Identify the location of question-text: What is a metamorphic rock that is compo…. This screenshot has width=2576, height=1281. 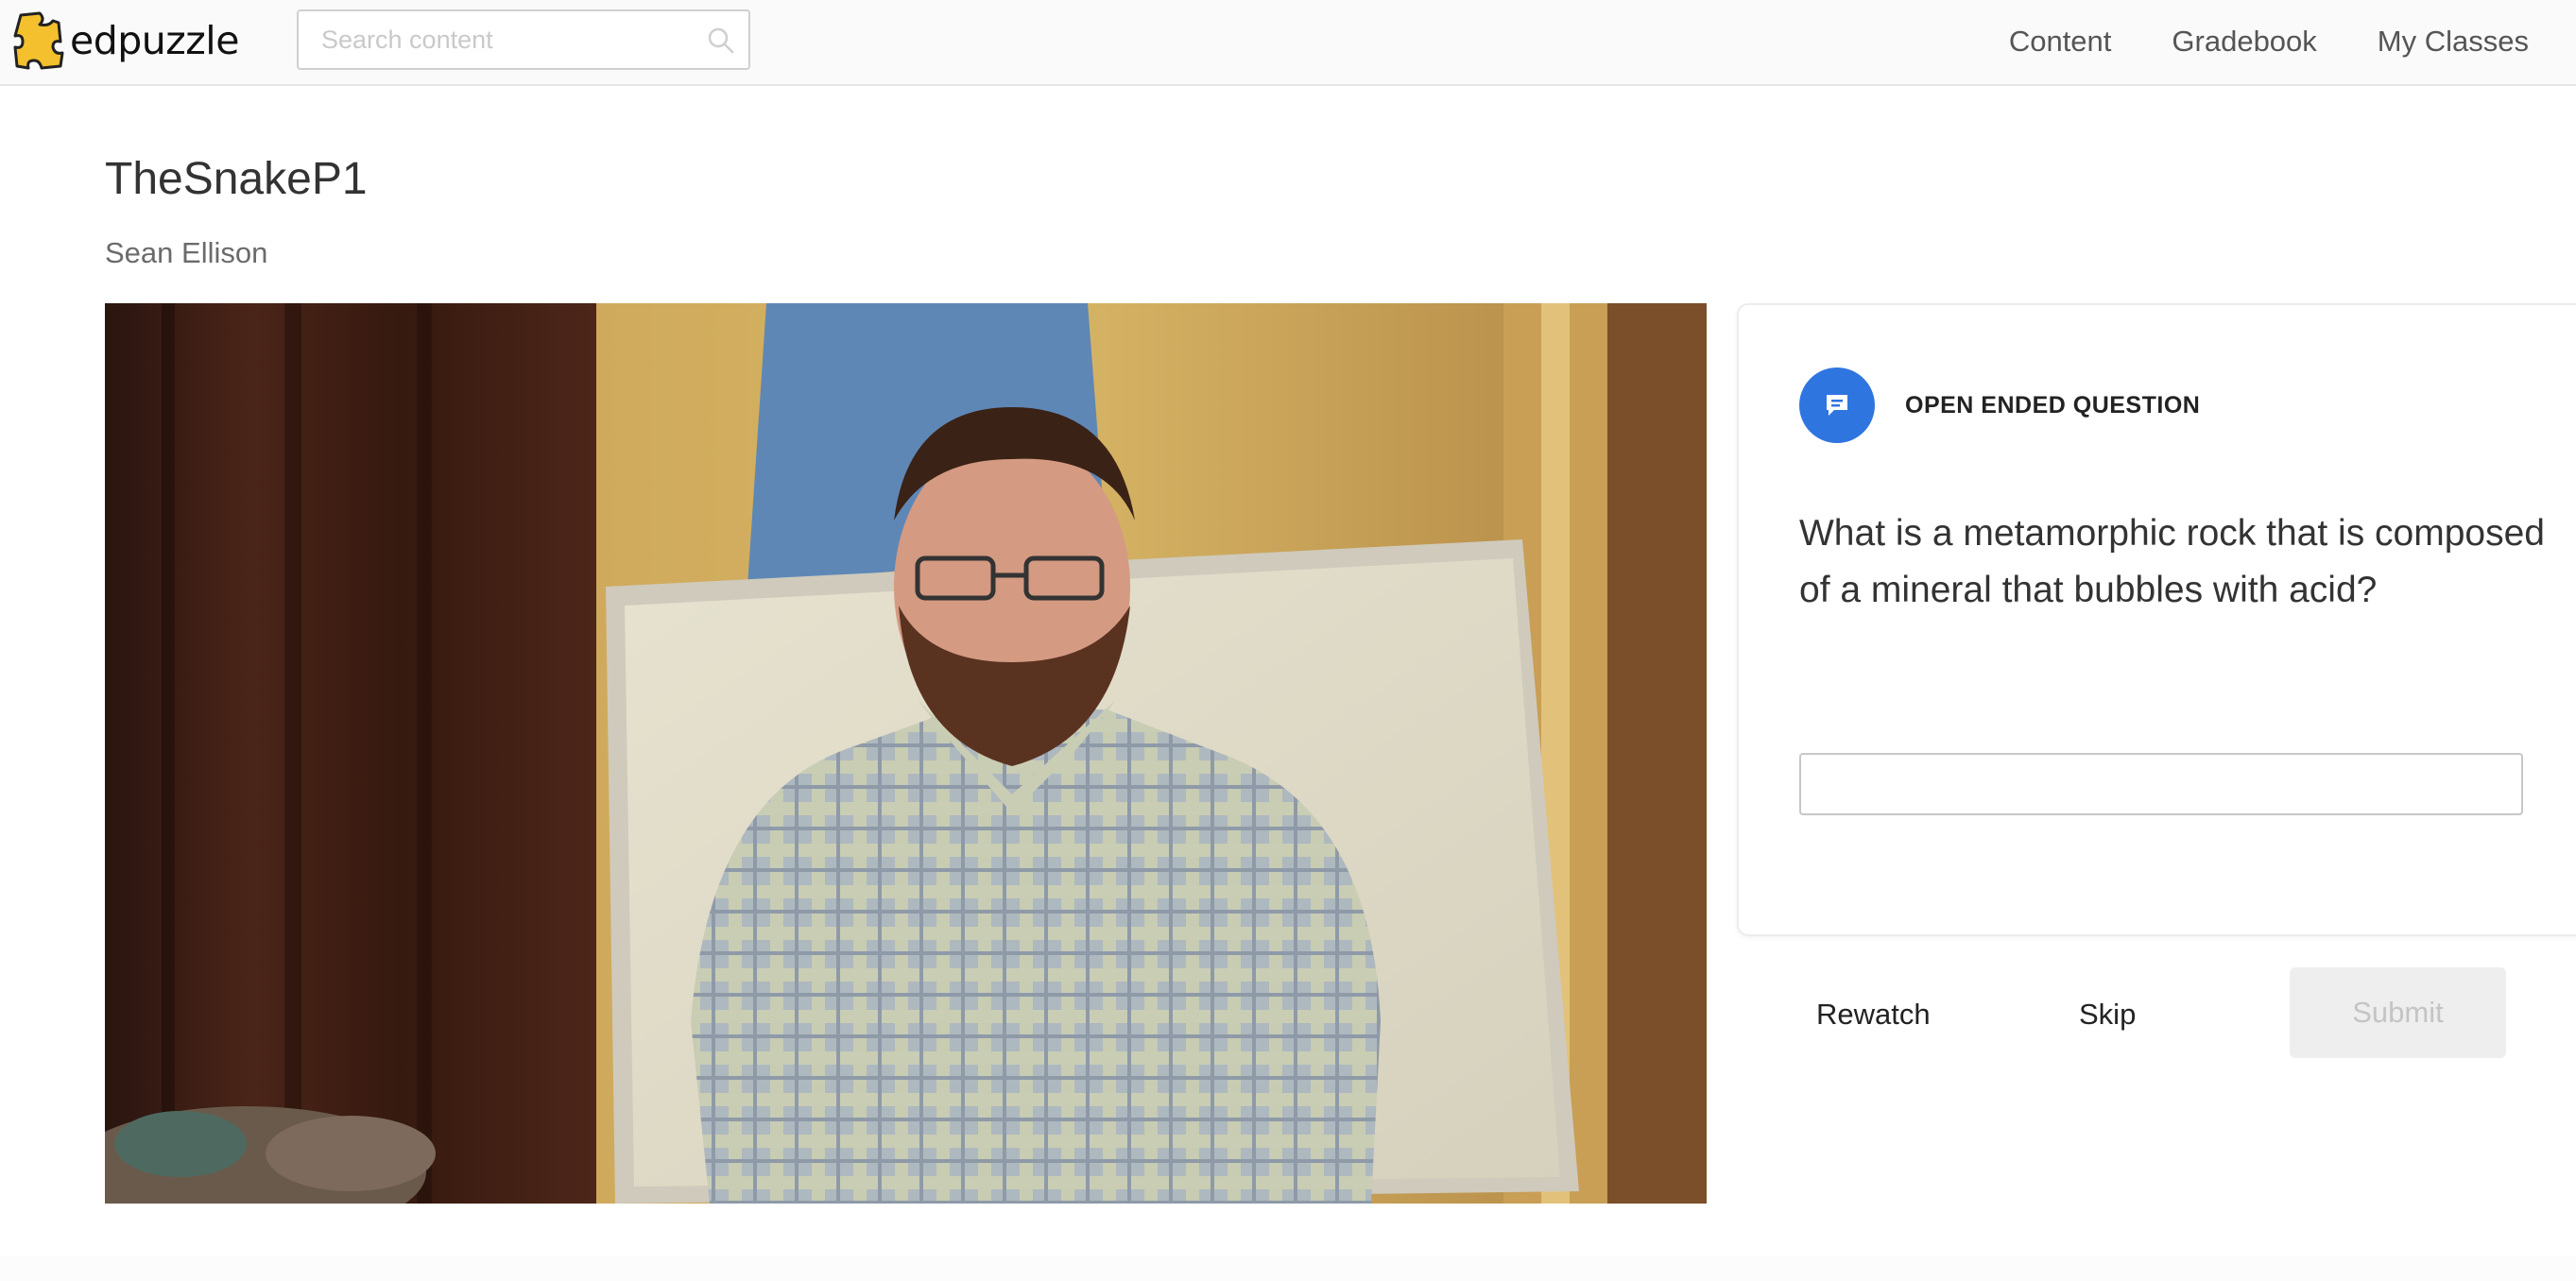
(2172, 561).